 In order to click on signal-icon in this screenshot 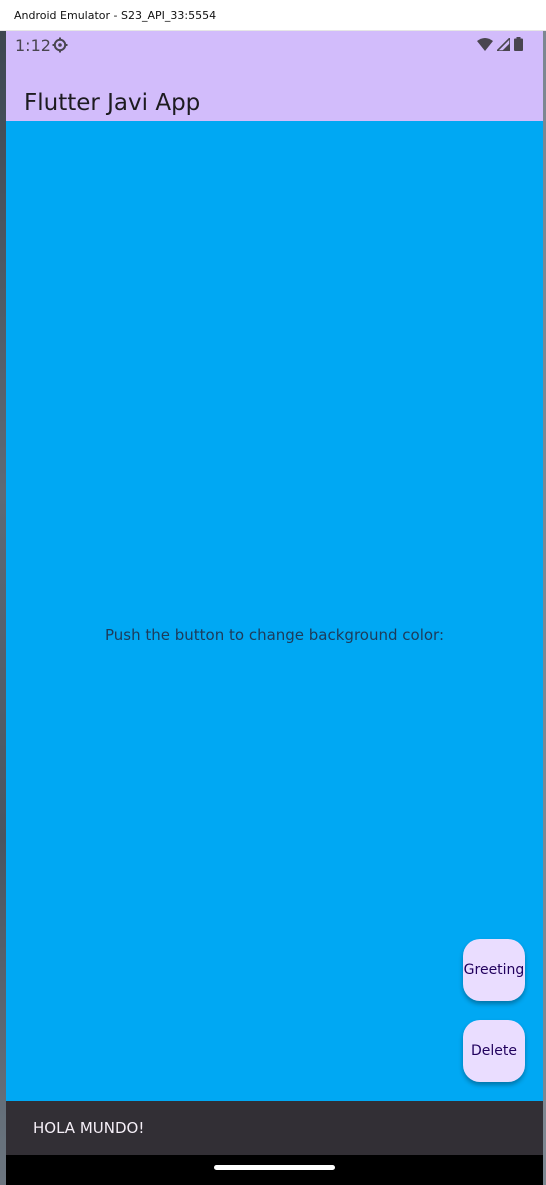, I will do `click(503, 45)`.